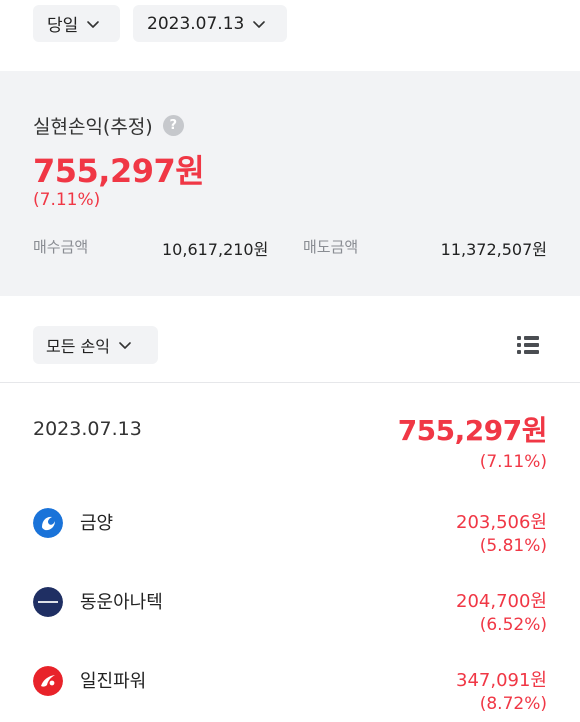 This screenshot has width=580, height=722. What do you see at coordinates (513, 462) in the screenshot?
I see `group-total-rate: (7.11%)` at bounding box center [513, 462].